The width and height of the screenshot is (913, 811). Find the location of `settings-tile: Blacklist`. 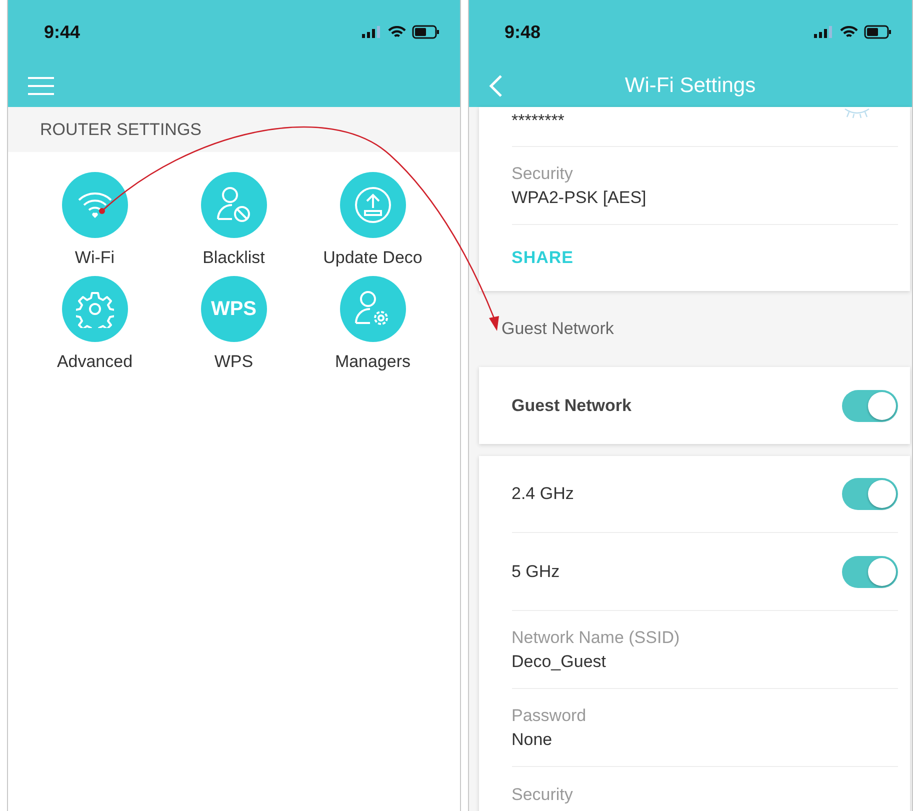

settings-tile: Blacklist is located at coordinates (234, 220).